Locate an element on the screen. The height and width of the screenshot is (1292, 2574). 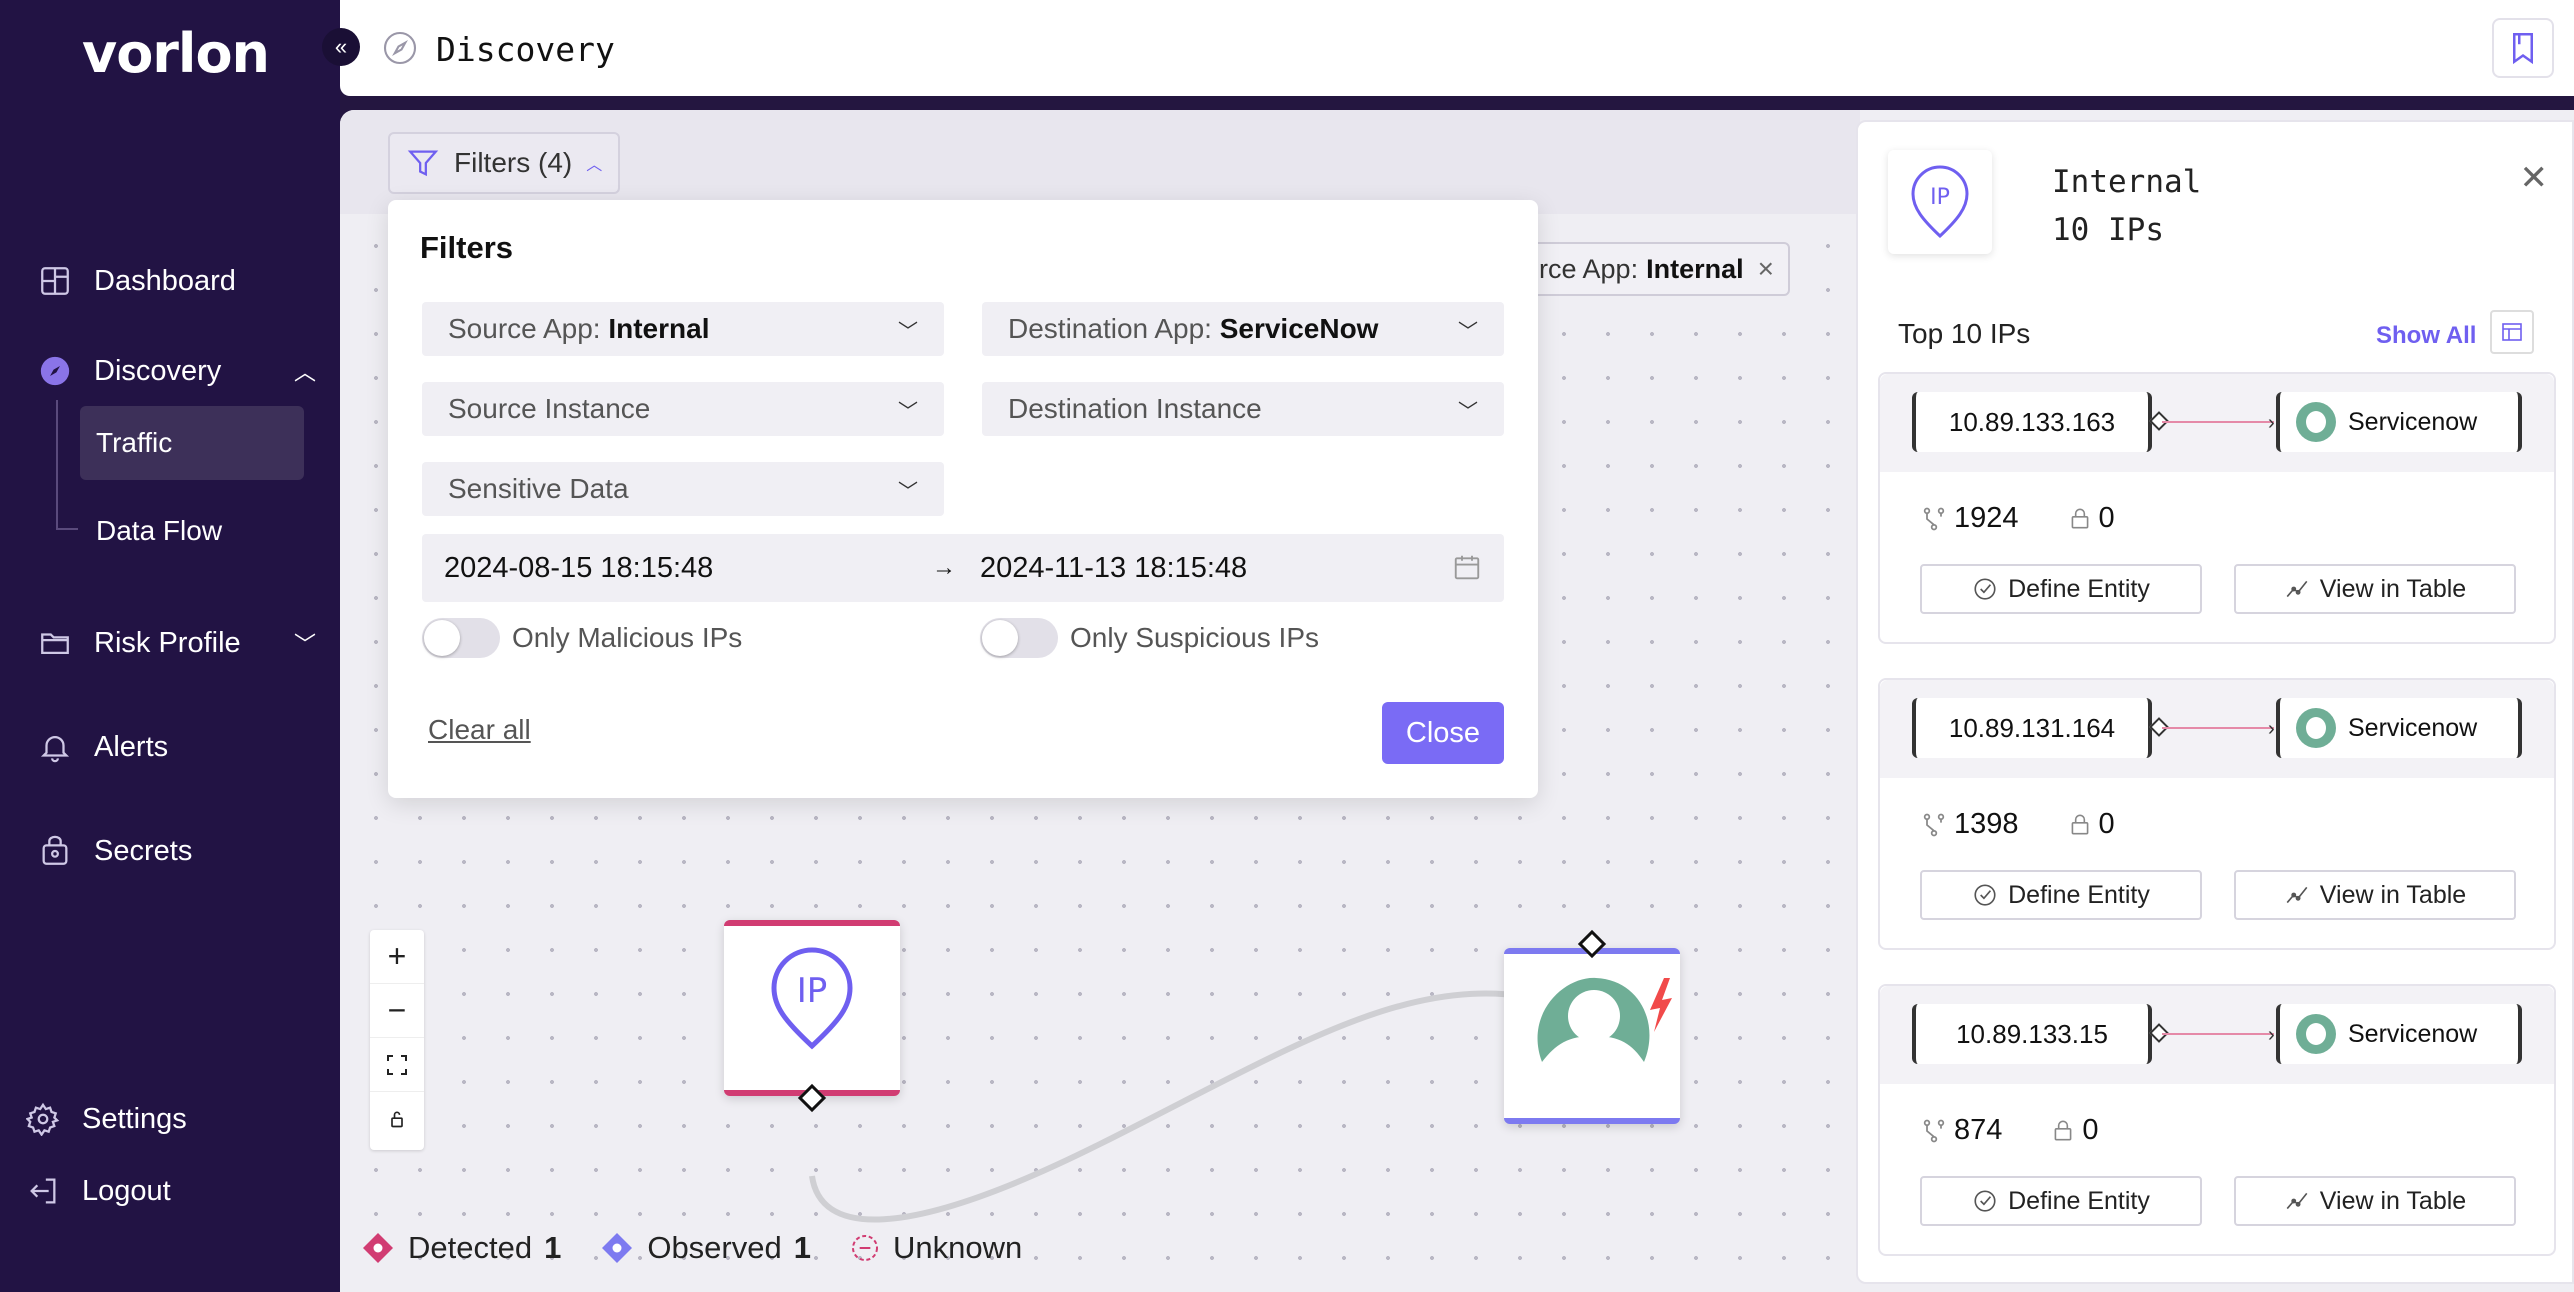
filter-toolbar: Filters (4) ︿ is located at coordinates (1100, 162).